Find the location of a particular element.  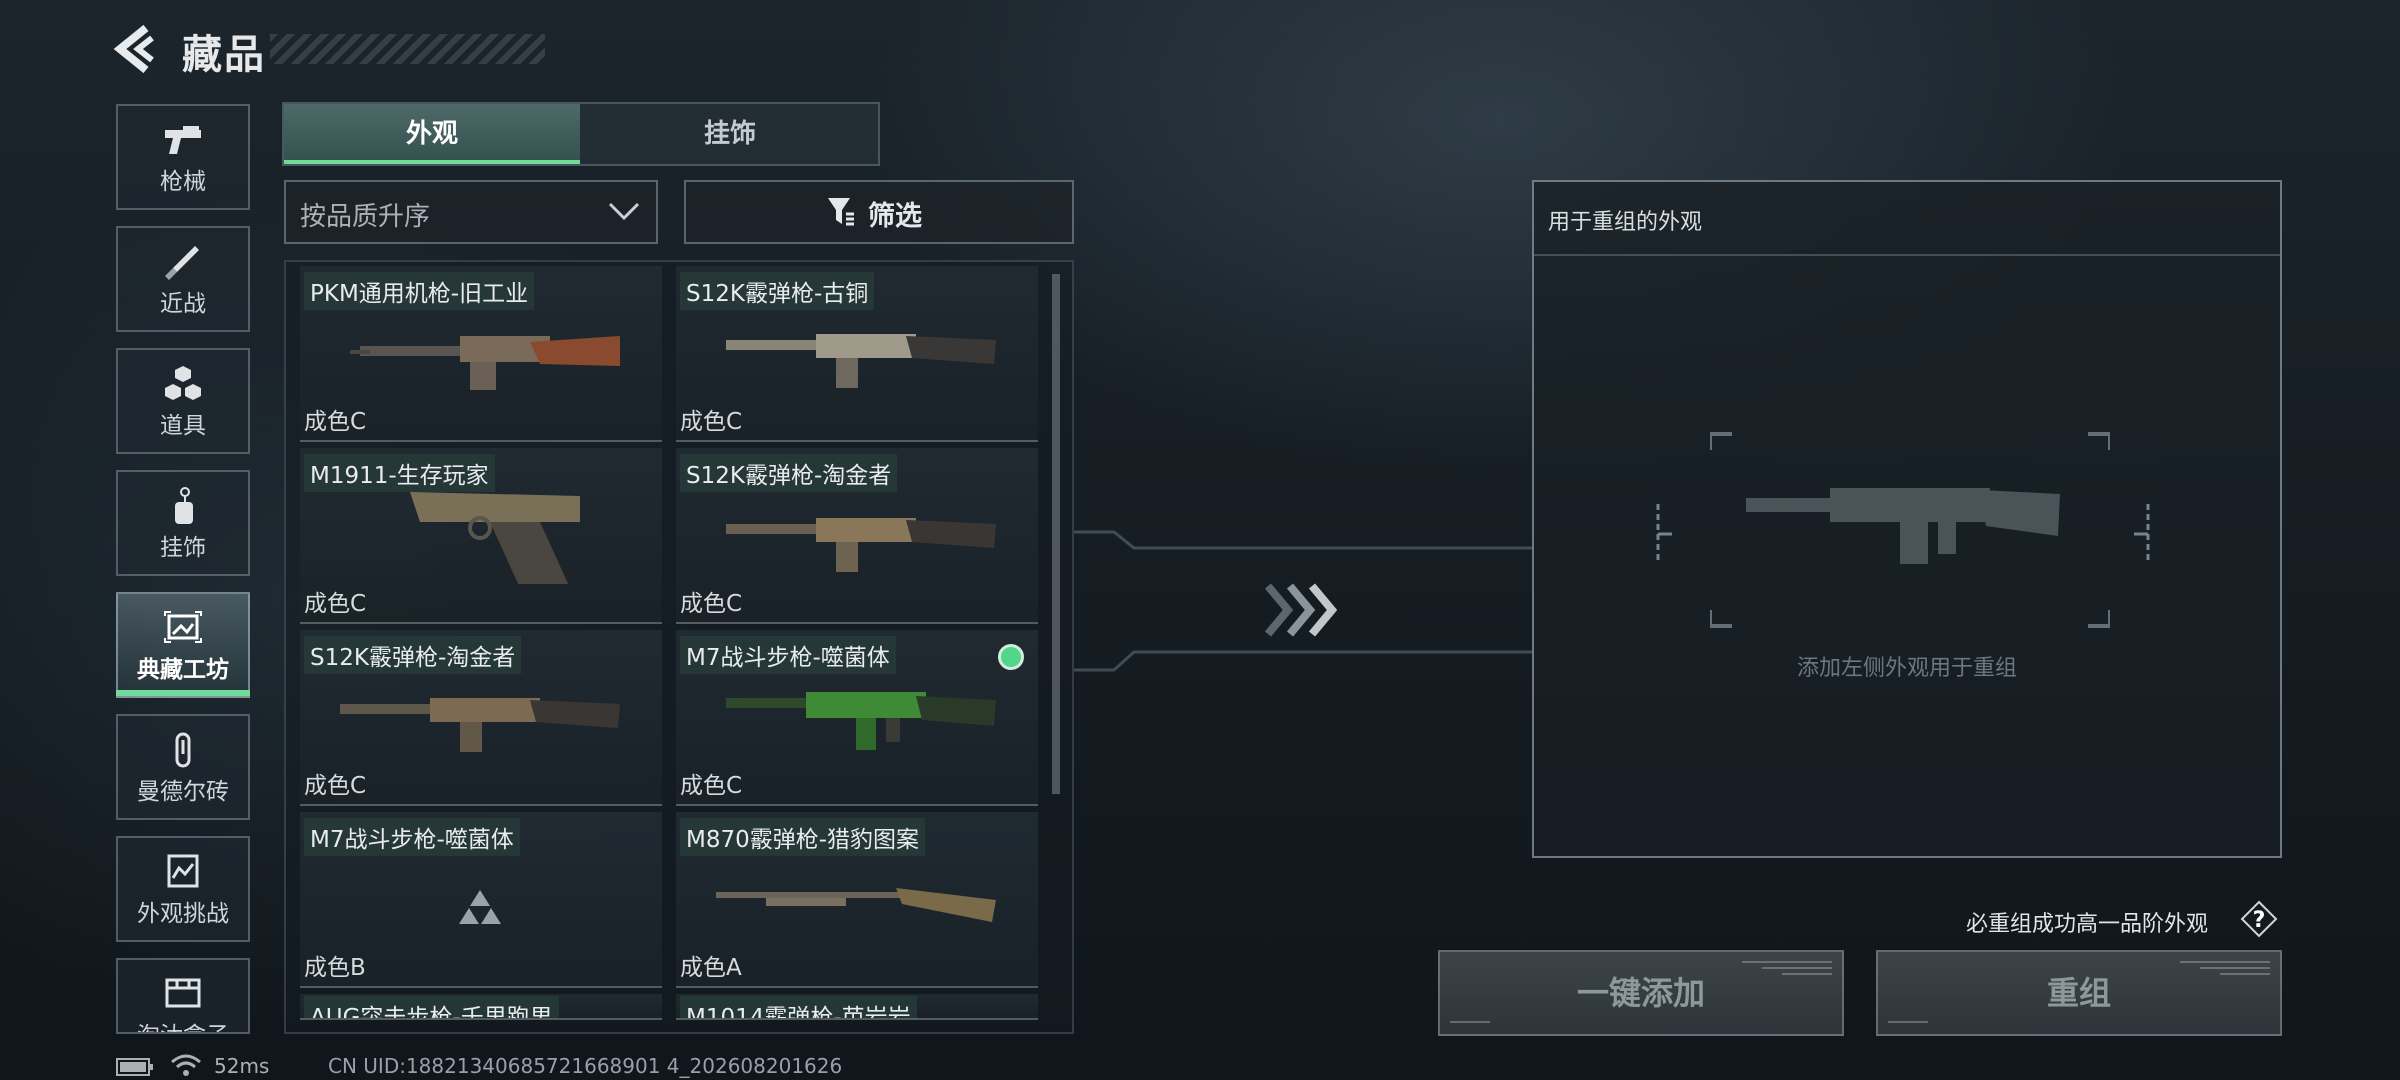

grid-scrollbar is located at coordinates (1056, 534).